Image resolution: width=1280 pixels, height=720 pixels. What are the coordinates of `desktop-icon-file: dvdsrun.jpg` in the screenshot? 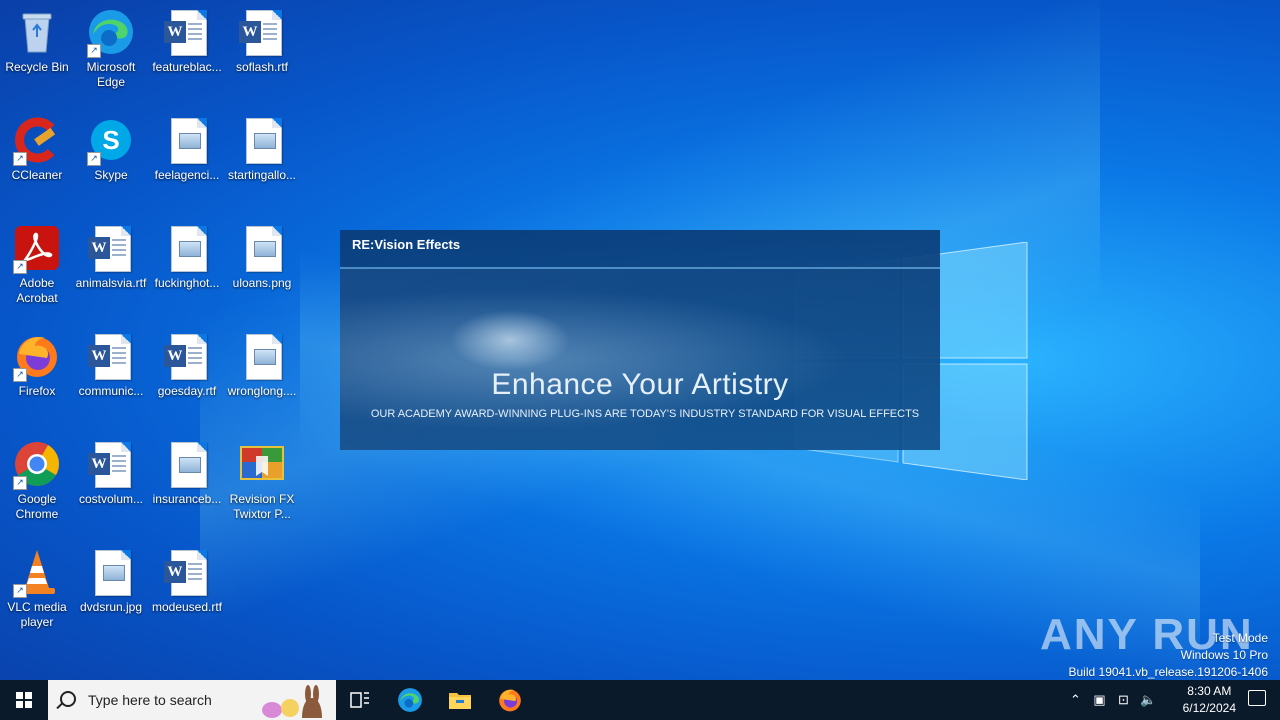 It's located at (111, 581).